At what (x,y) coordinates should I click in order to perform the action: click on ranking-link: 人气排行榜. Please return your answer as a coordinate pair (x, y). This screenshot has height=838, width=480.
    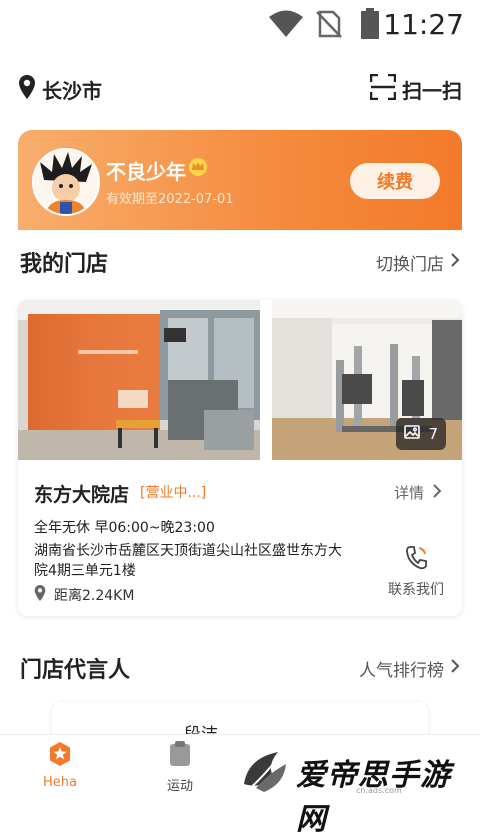
    Looking at the image, I should click on (409, 668).